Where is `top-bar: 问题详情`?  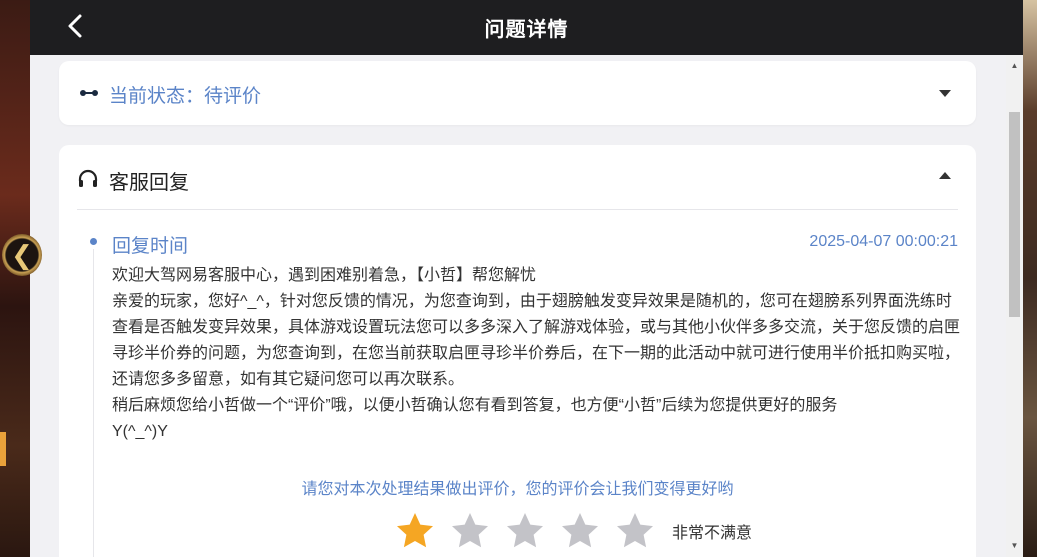 top-bar: 问题详情 is located at coordinates (526, 27).